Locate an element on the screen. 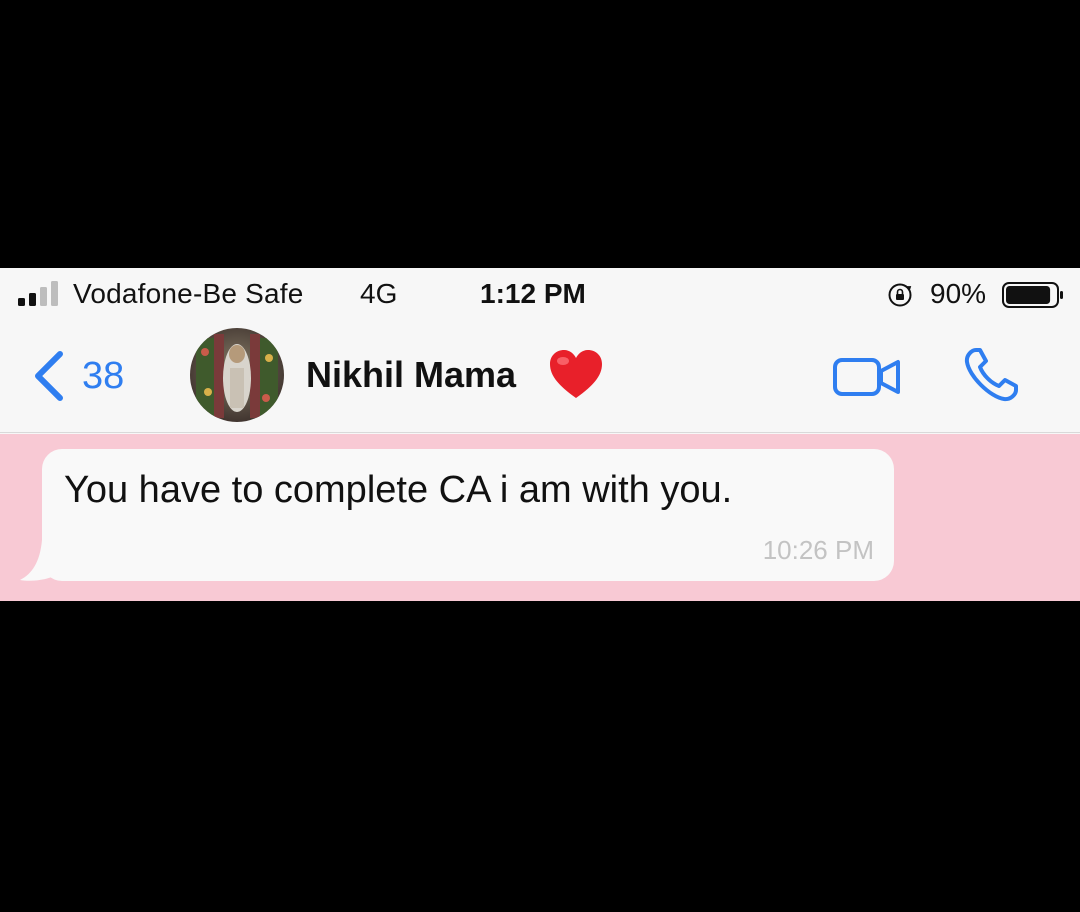  status-bar: Vodafone-Be Safe 4G 1:12 PM 90% is located at coordinates (540, 294).